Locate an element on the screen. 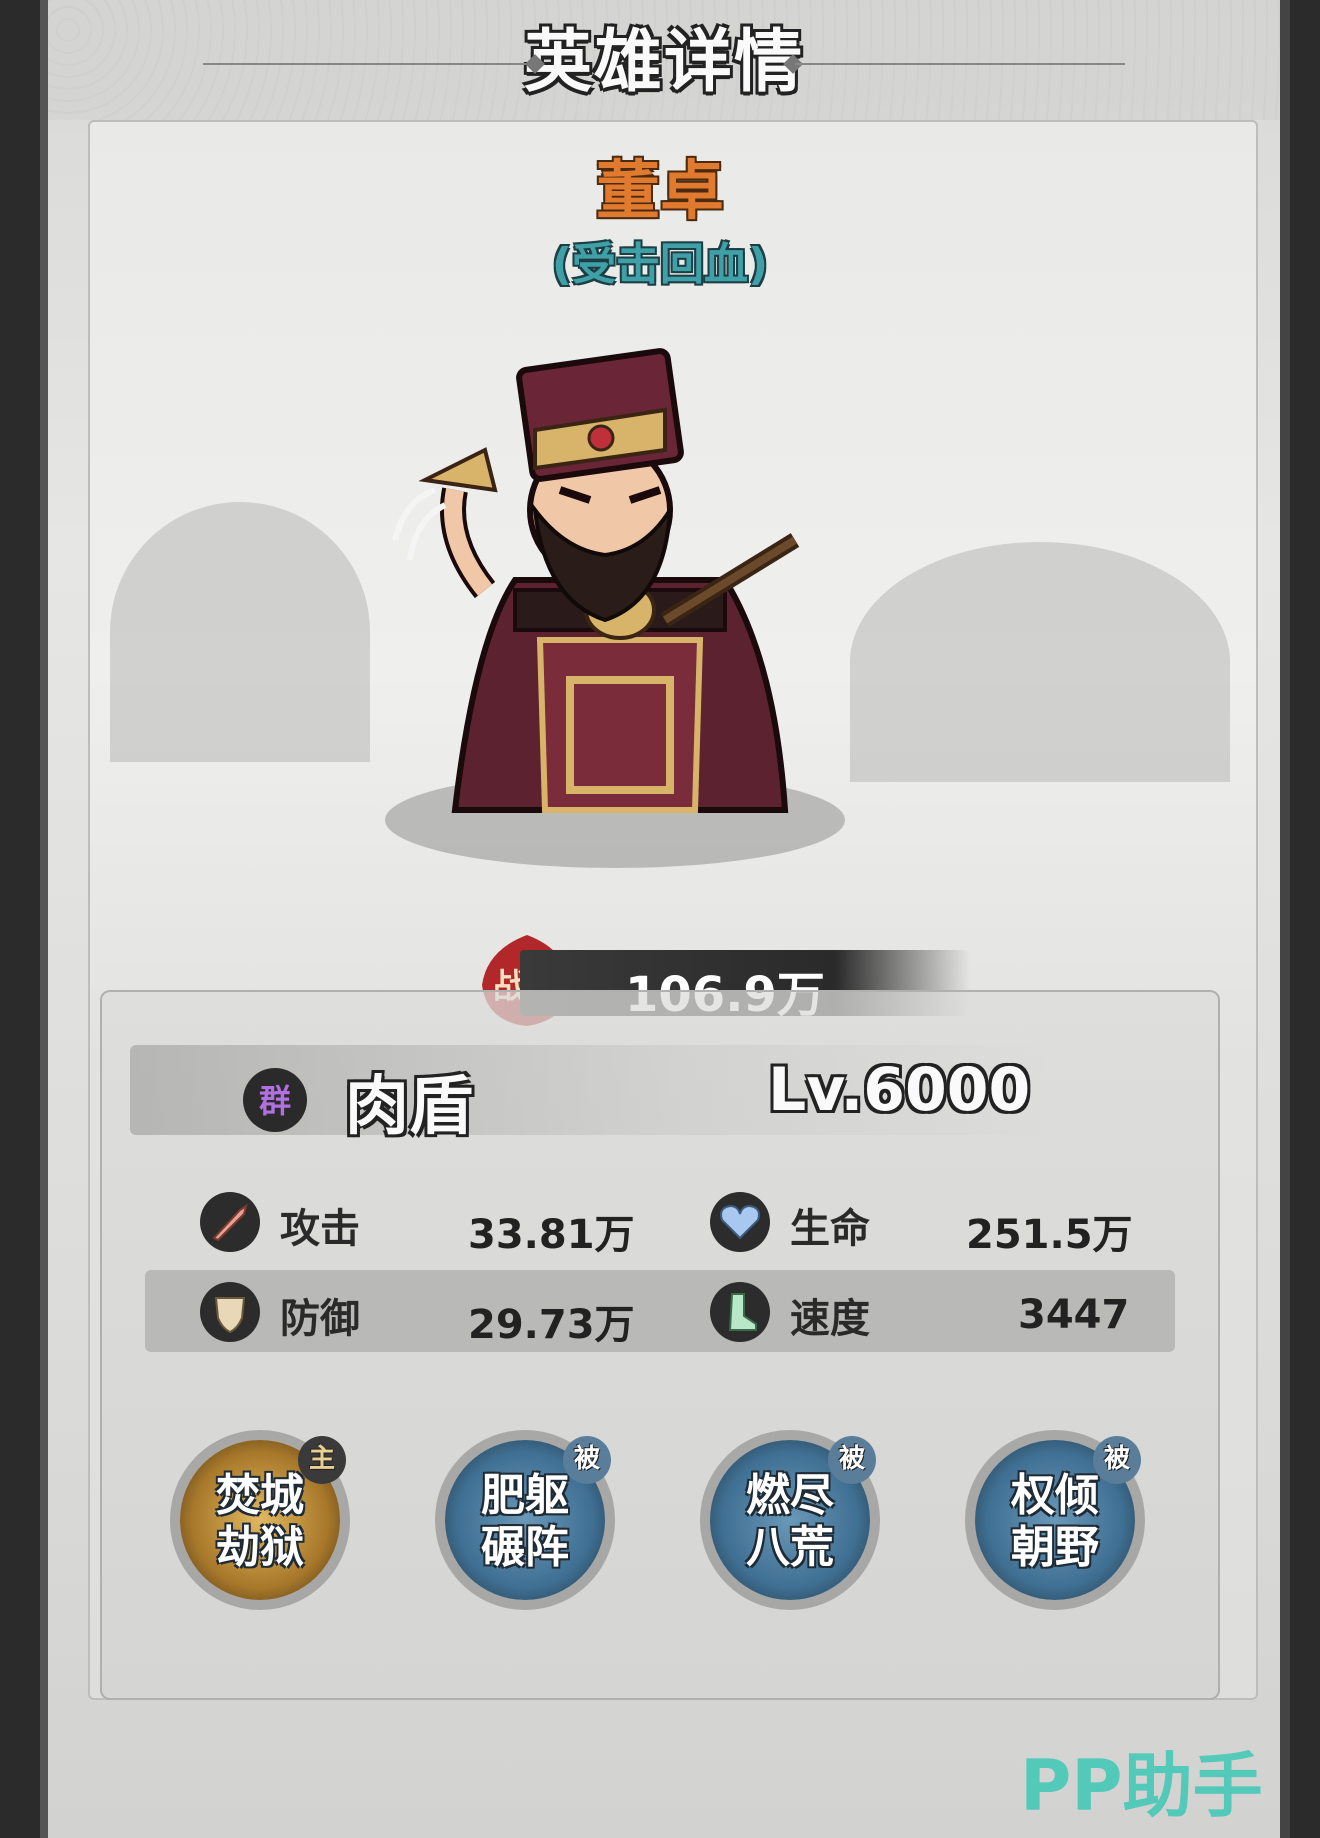  stat-label: 攻击 is located at coordinates (320, 1229).